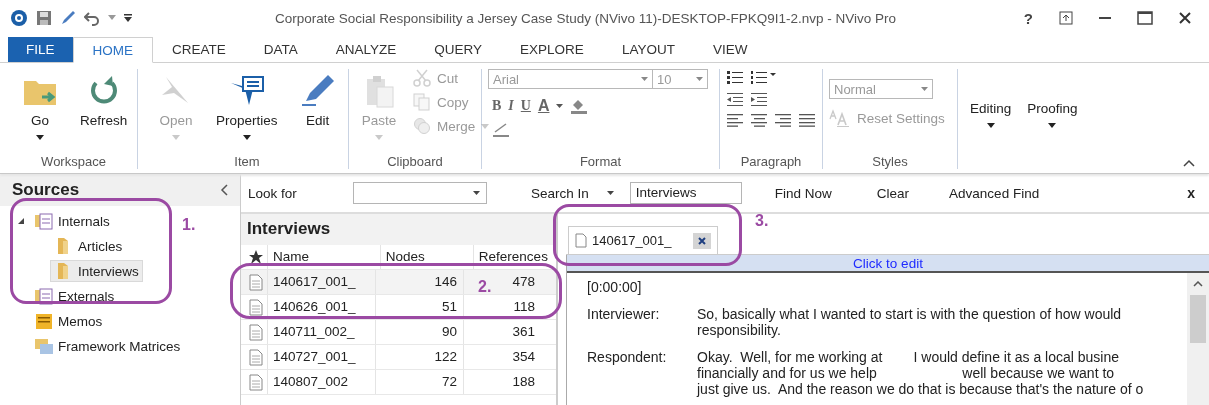 The height and width of the screenshot is (405, 1209). What do you see at coordinates (514, 257) in the screenshot?
I see `column-header: References` at bounding box center [514, 257].